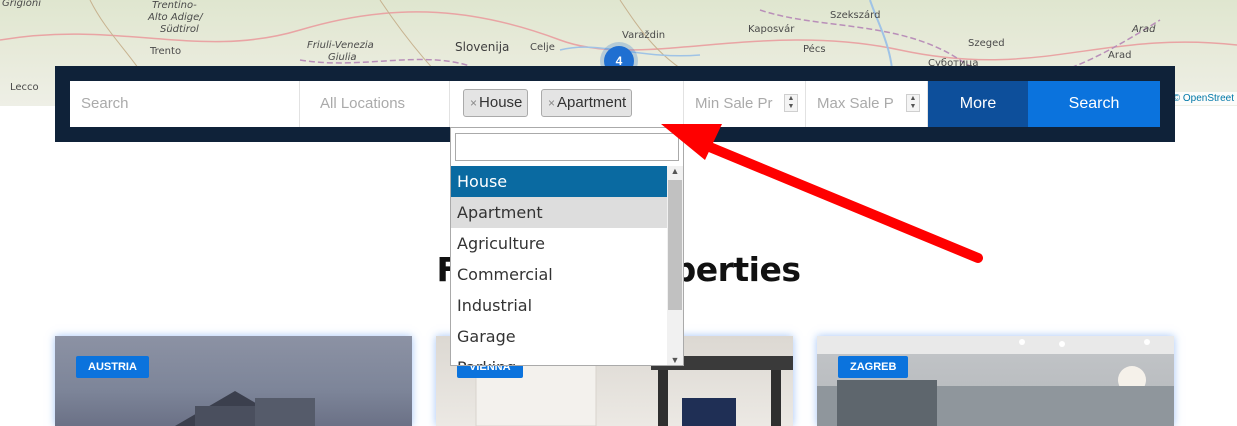 The width and height of the screenshot is (1237, 426). Describe the element at coordinates (112, 367) in the screenshot. I see `location-badge: AUSTRIA` at that location.